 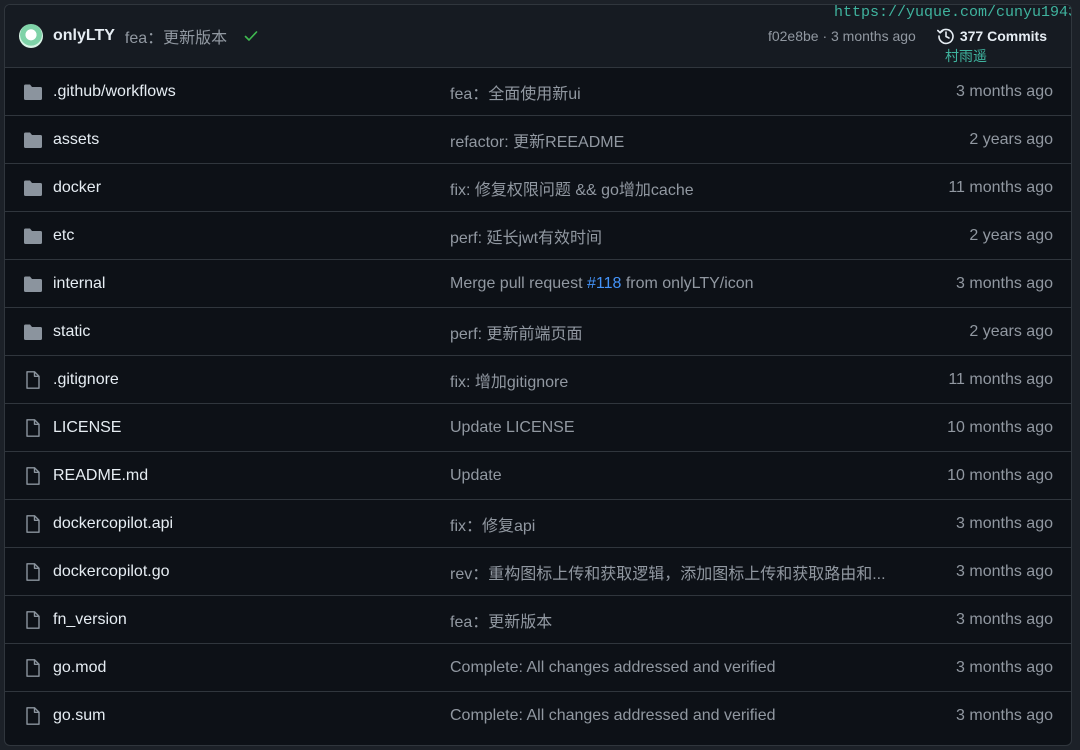 What do you see at coordinates (680, 380) in the screenshot?
I see `commit-message-link: fix: 增加gitignore` at bounding box center [680, 380].